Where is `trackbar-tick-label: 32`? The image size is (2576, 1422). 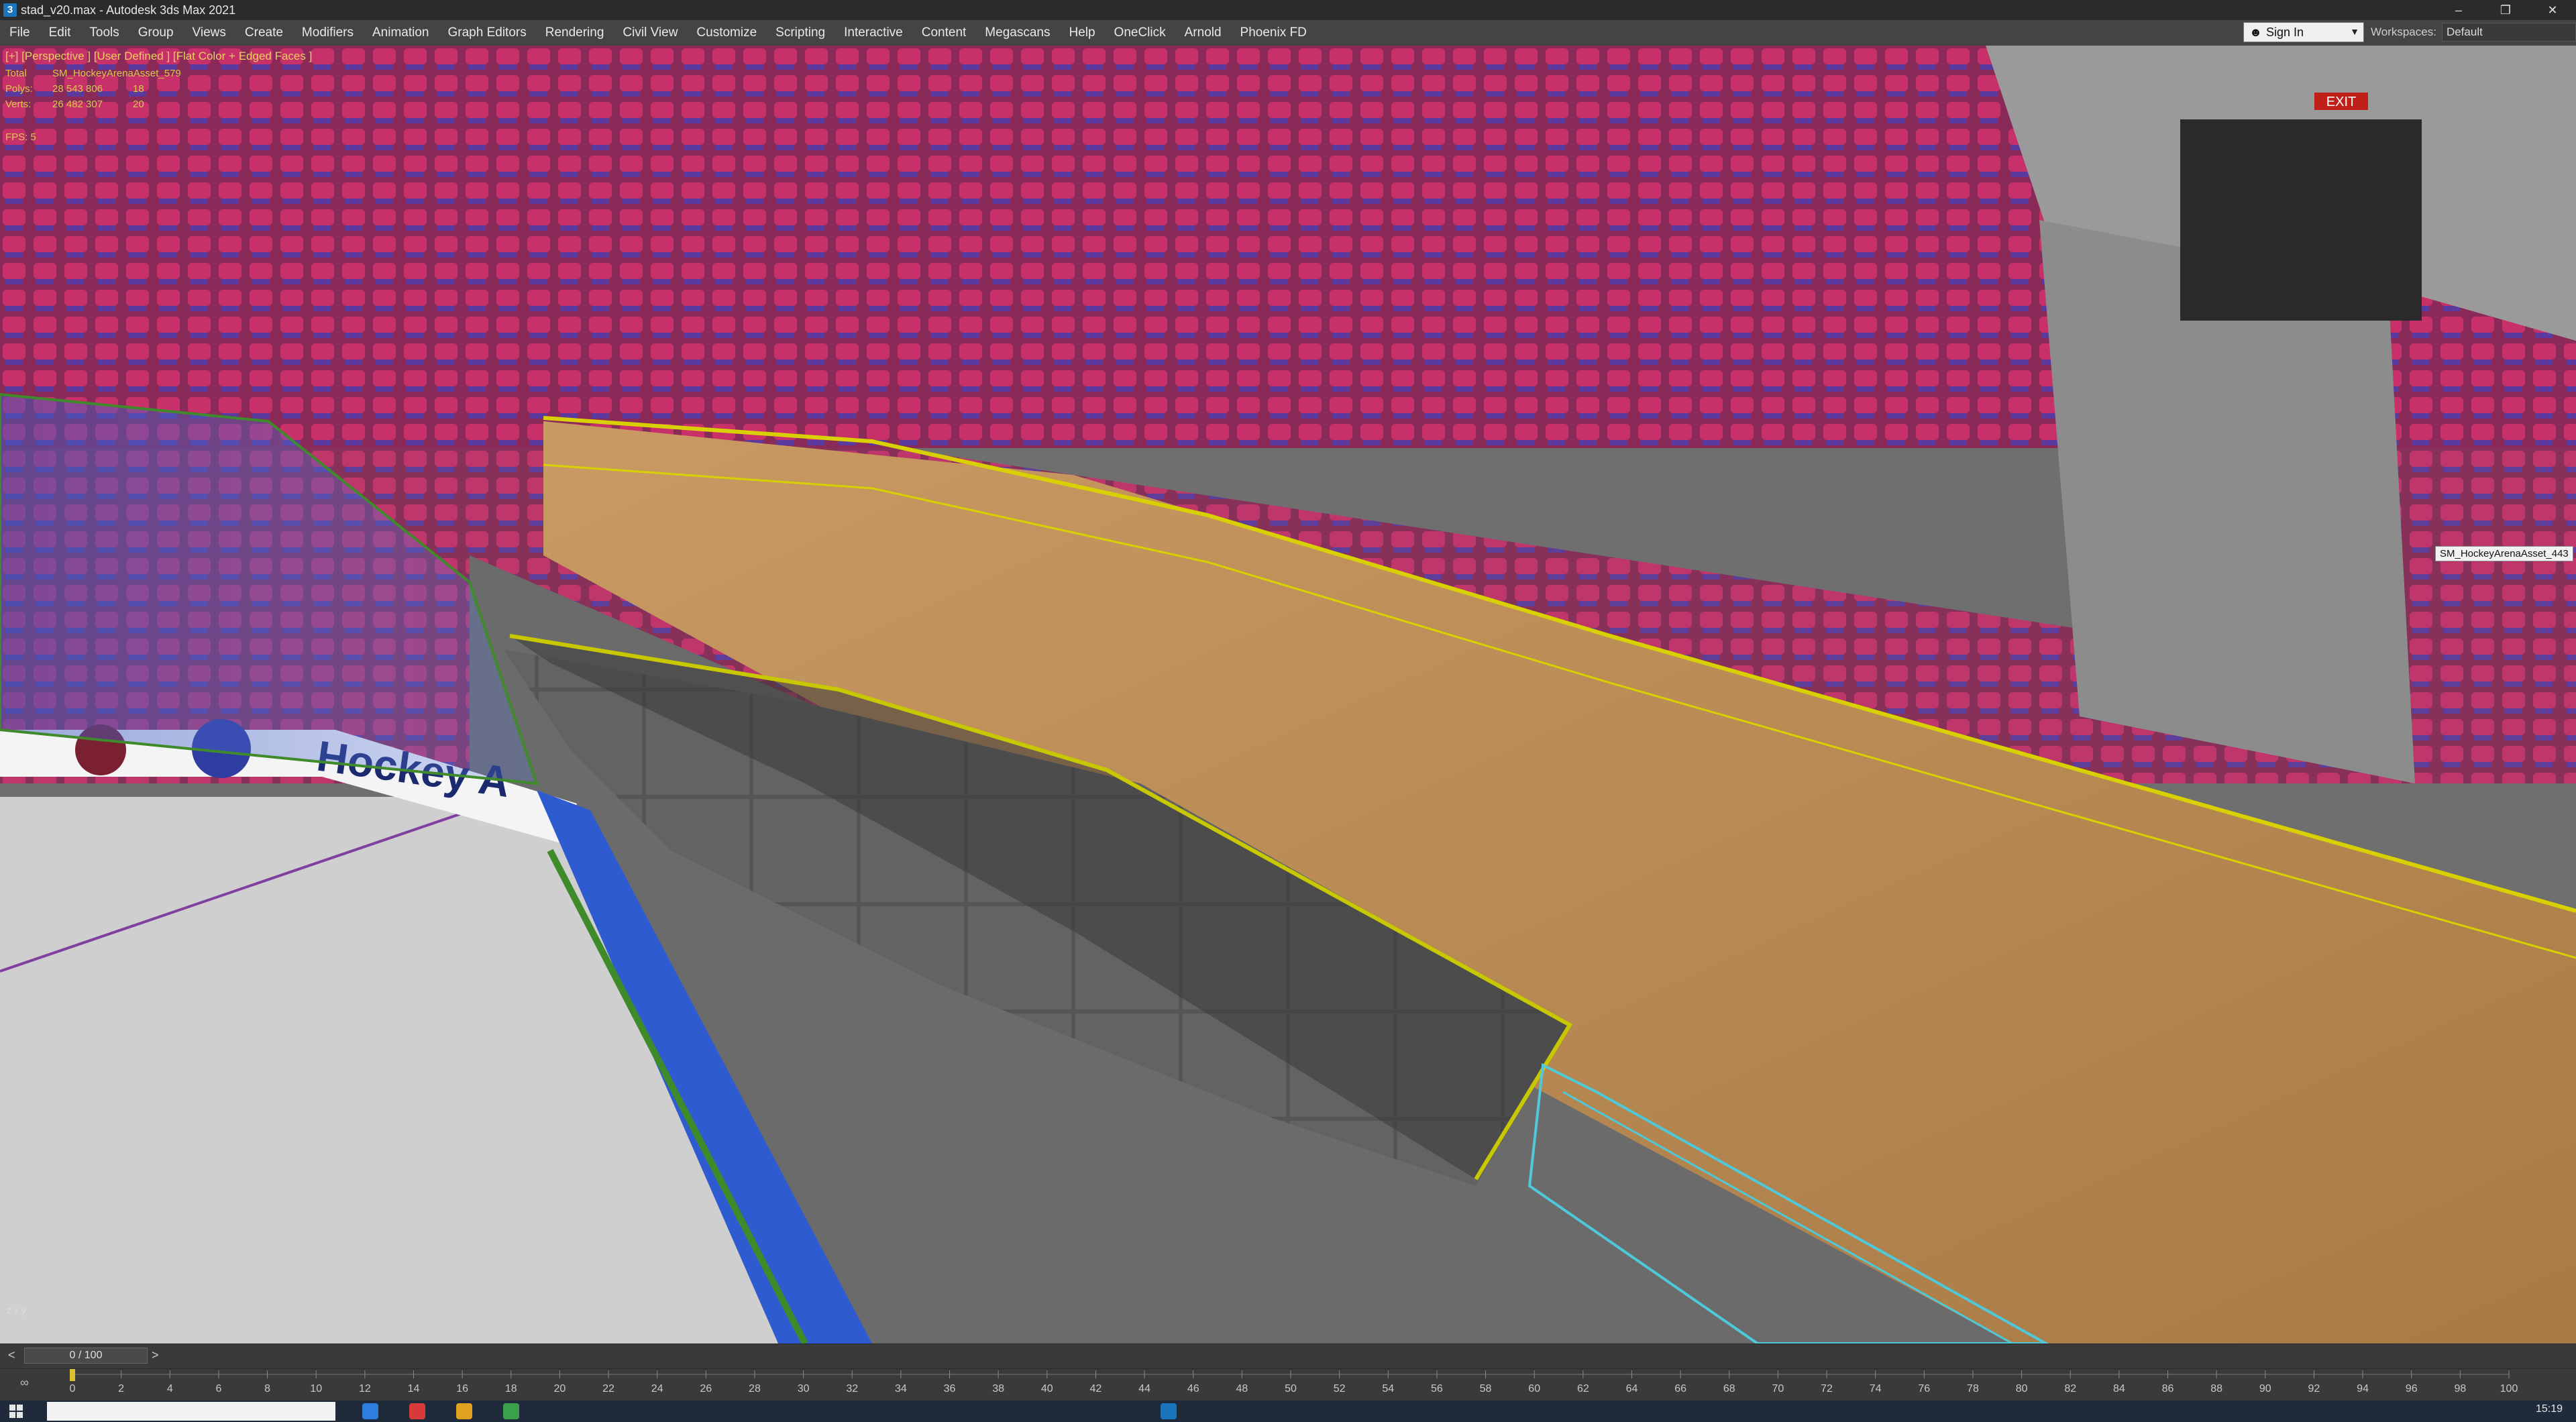
trackbar-tick-label: 32 is located at coordinates (852, 1388).